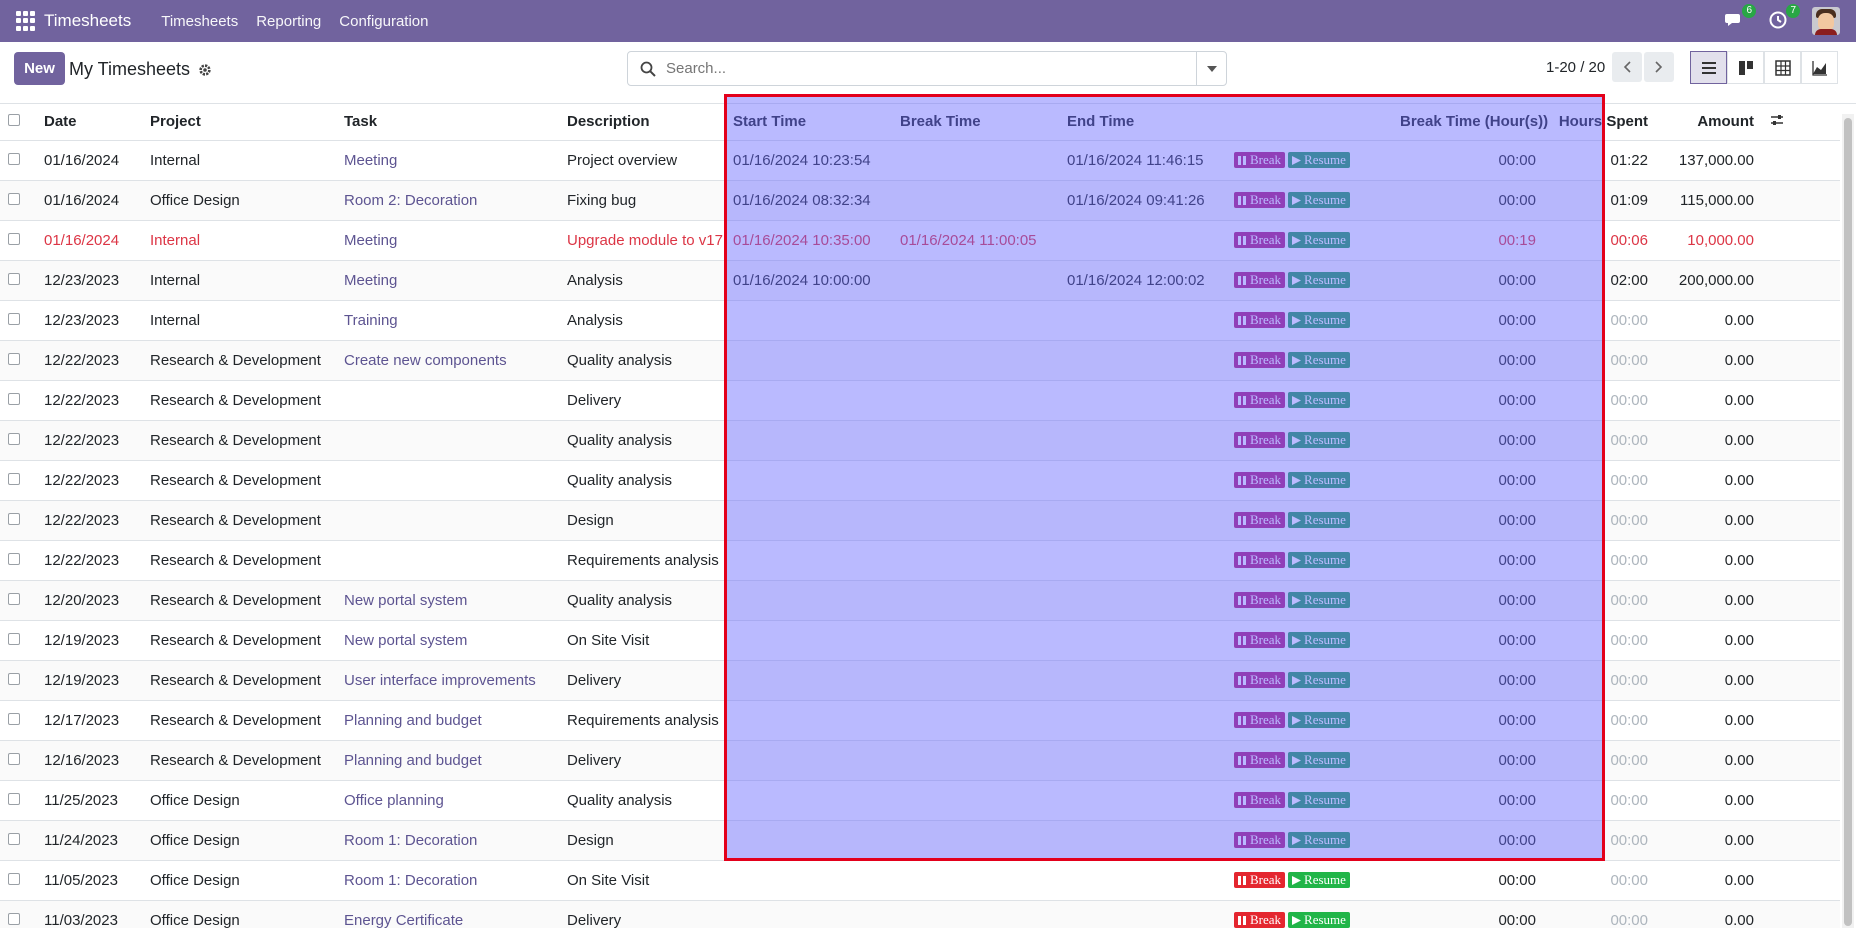 The height and width of the screenshot is (928, 1856). I want to click on select-all-checkbox, so click(18, 122).